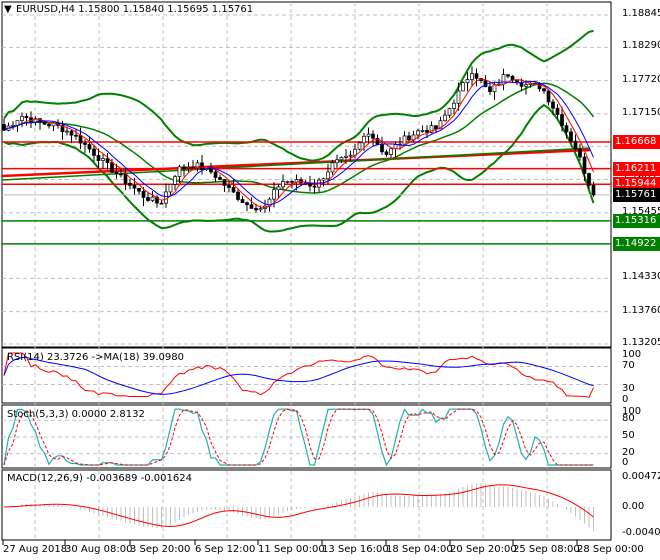 The height and width of the screenshot is (560, 660). What do you see at coordinates (641, 310) in the screenshot?
I see `price-axis-label: 1.13760` at bounding box center [641, 310].